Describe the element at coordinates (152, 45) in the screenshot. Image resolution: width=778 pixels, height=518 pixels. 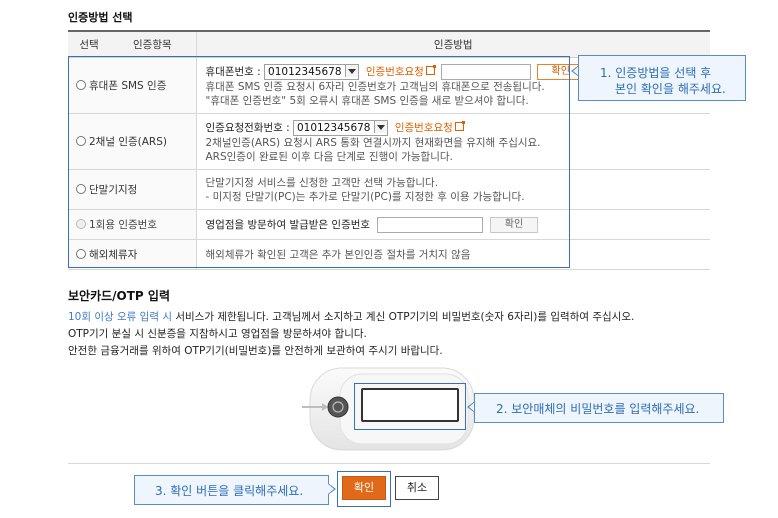
I see `header-item: 인증항목` at that location.